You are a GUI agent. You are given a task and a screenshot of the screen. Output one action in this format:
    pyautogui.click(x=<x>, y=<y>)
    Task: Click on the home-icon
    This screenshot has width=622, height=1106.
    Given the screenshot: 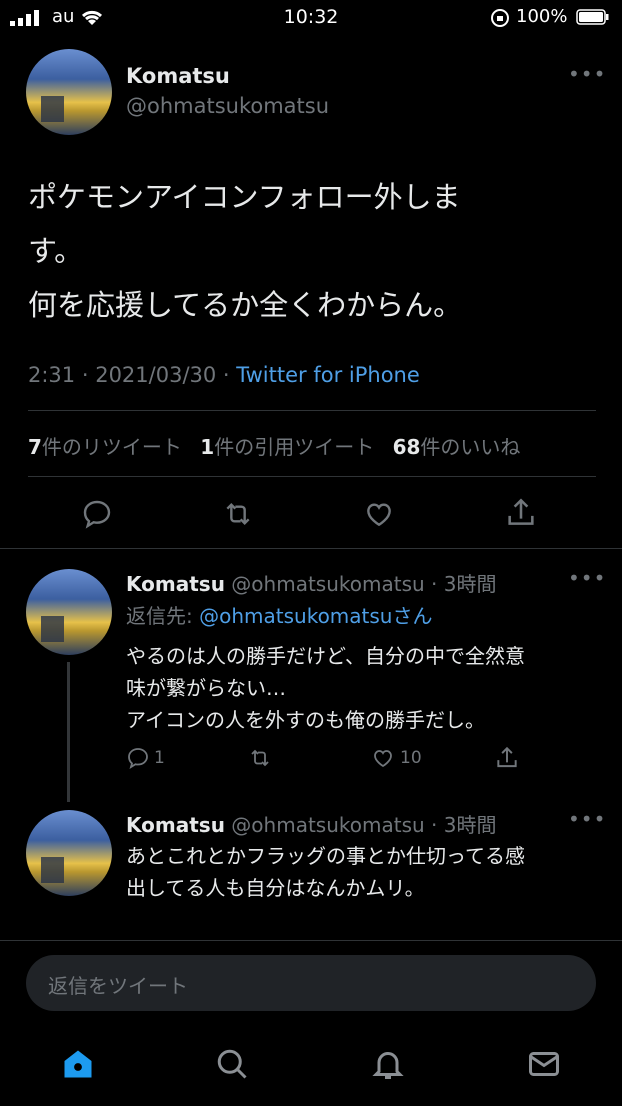 What is the action you would take?
    pyautogui.click(x=78, y=1064)
    